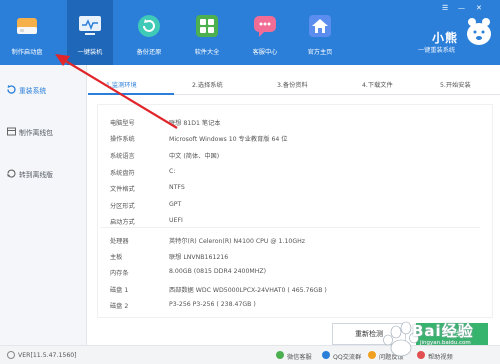  I want to click on sidebar-item-offline-version: 转到离线版, so click(43, 174).